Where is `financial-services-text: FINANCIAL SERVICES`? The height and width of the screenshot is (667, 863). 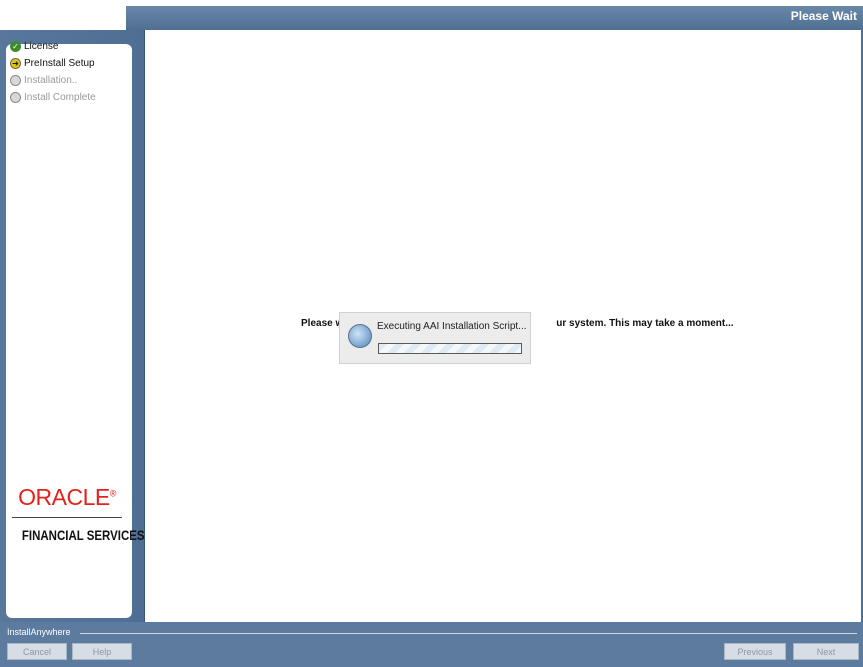 financial-services-text: FINANCIAL SERVICES is located at coordinates (83, 535).